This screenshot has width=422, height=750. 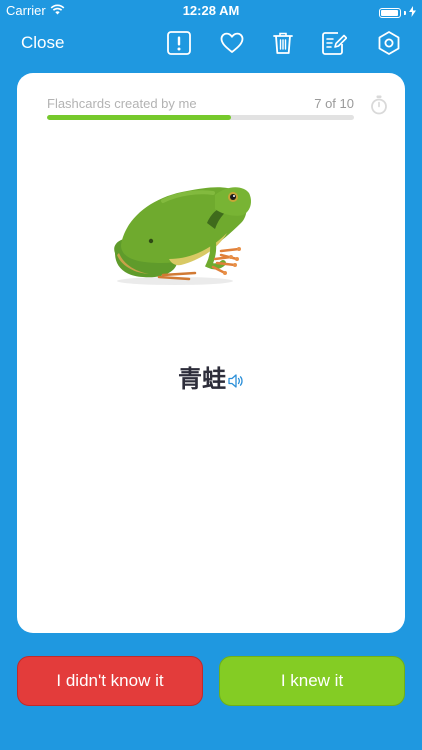 I want to click on status-bar: Carrier 12:28 AM, so click(x=211, y=11).